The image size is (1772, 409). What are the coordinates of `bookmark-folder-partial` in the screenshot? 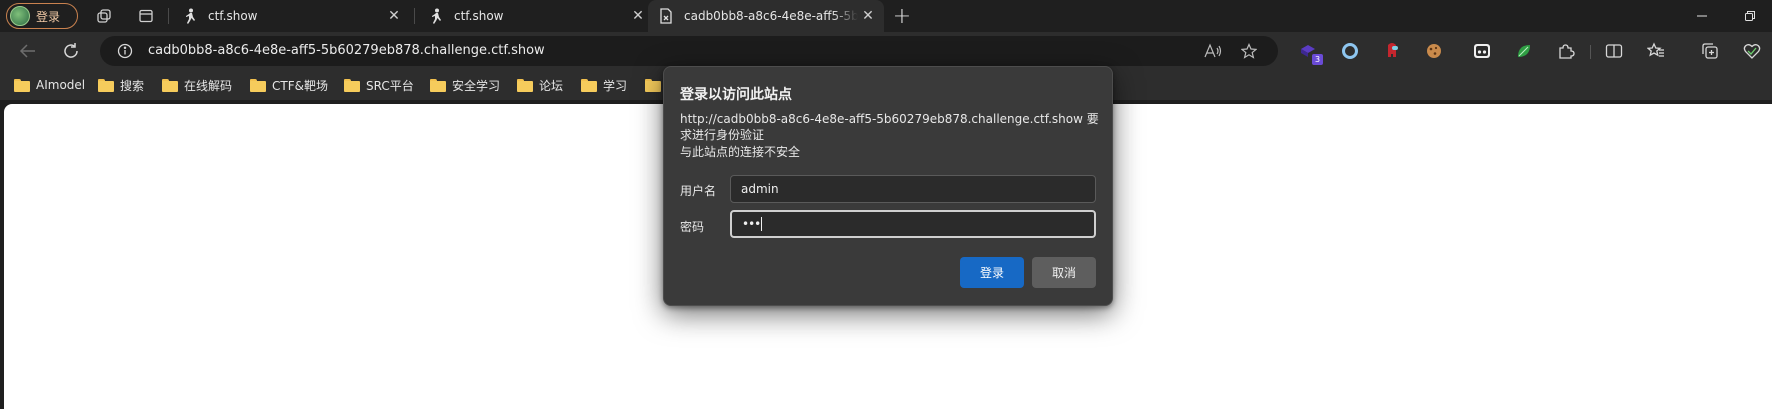 It's located at (653, 85).